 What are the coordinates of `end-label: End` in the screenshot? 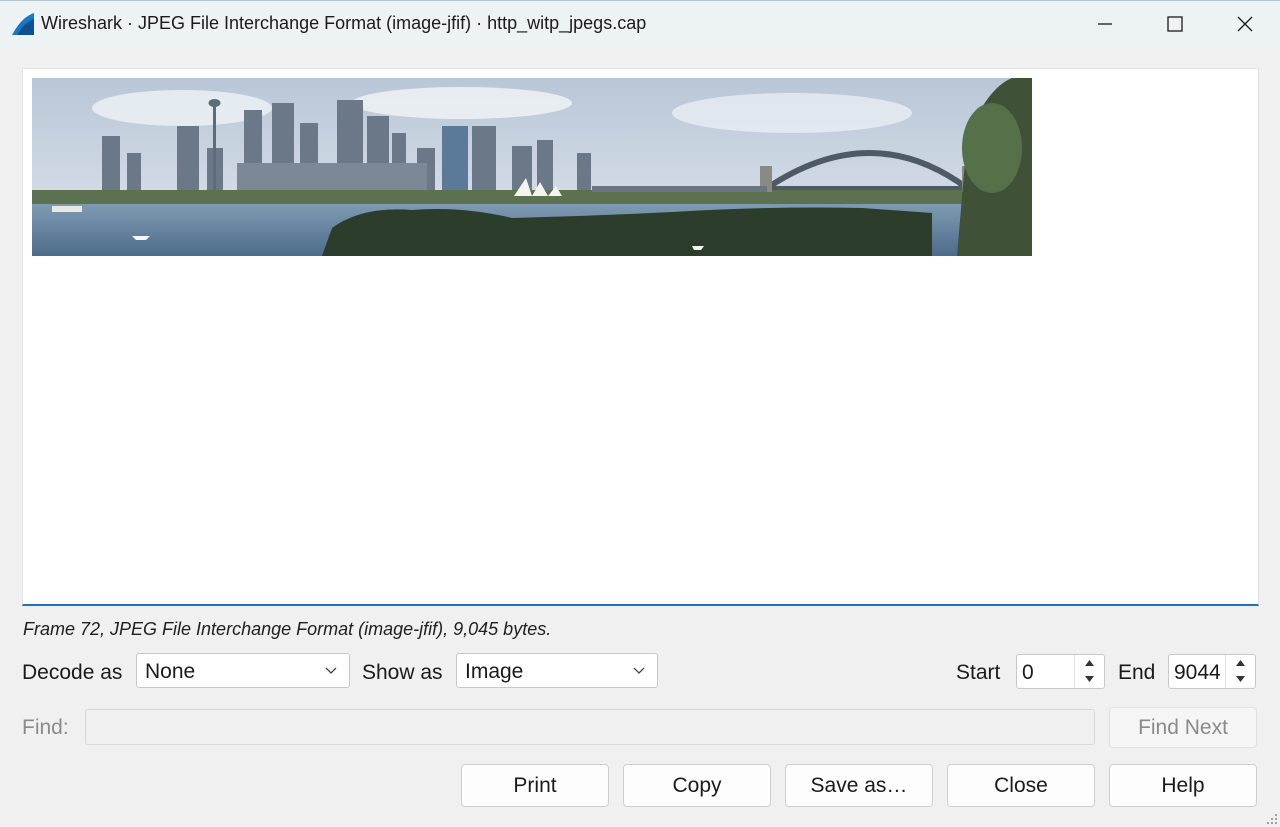 It's located at (1137, 672).